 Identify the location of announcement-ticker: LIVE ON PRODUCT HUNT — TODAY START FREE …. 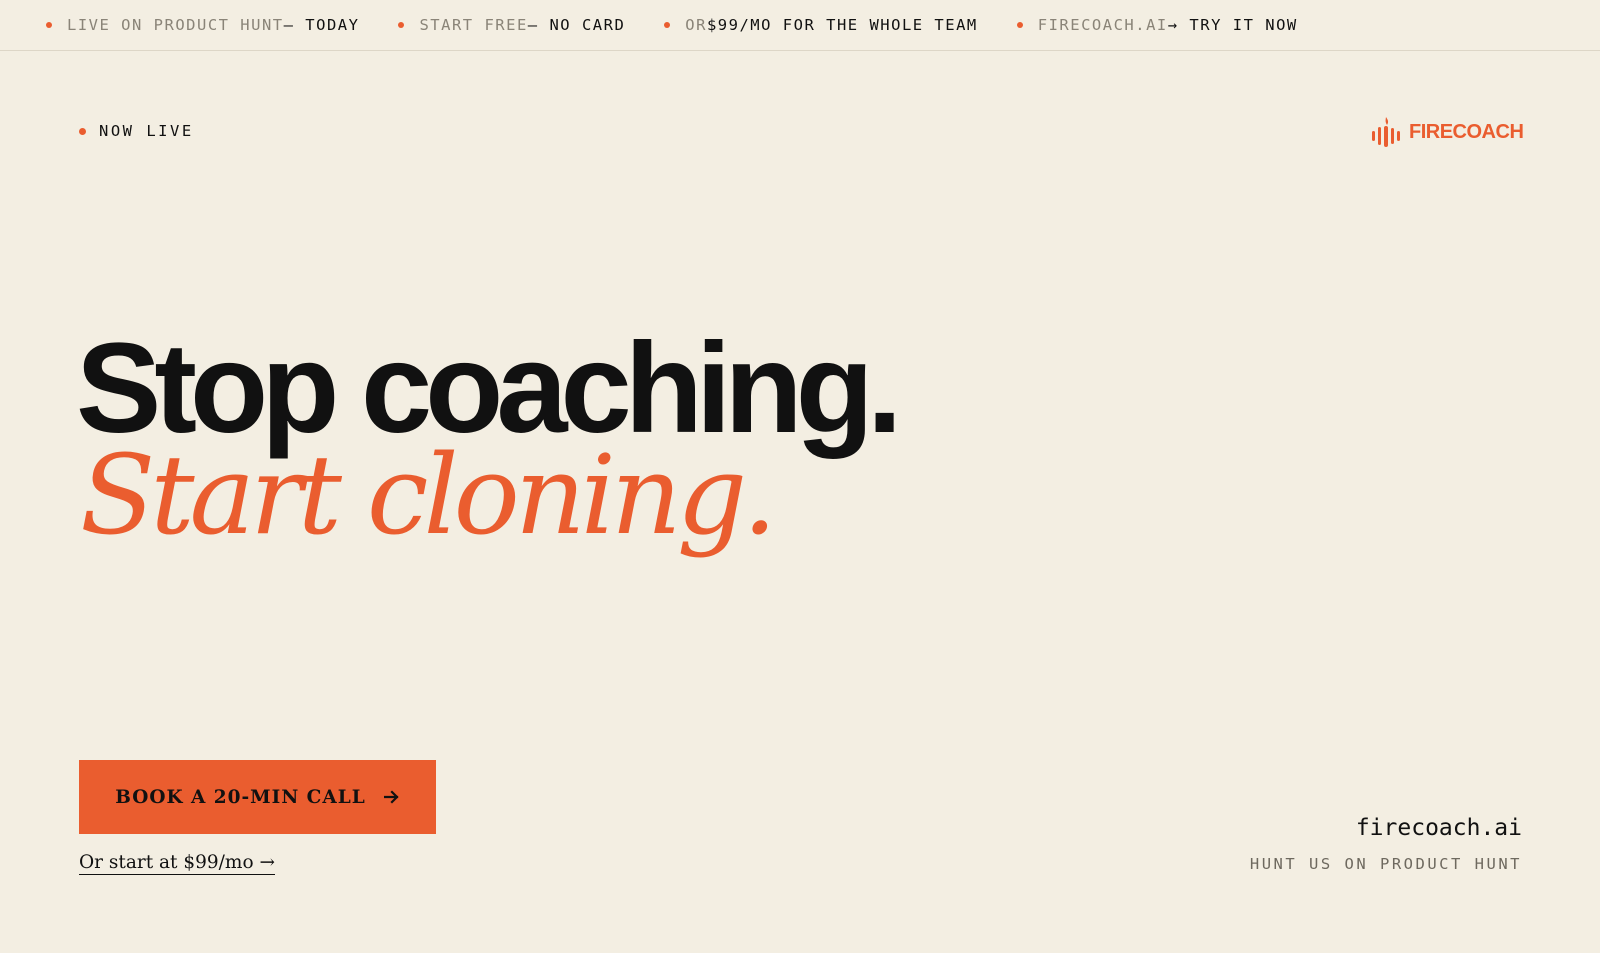
(800, 25).